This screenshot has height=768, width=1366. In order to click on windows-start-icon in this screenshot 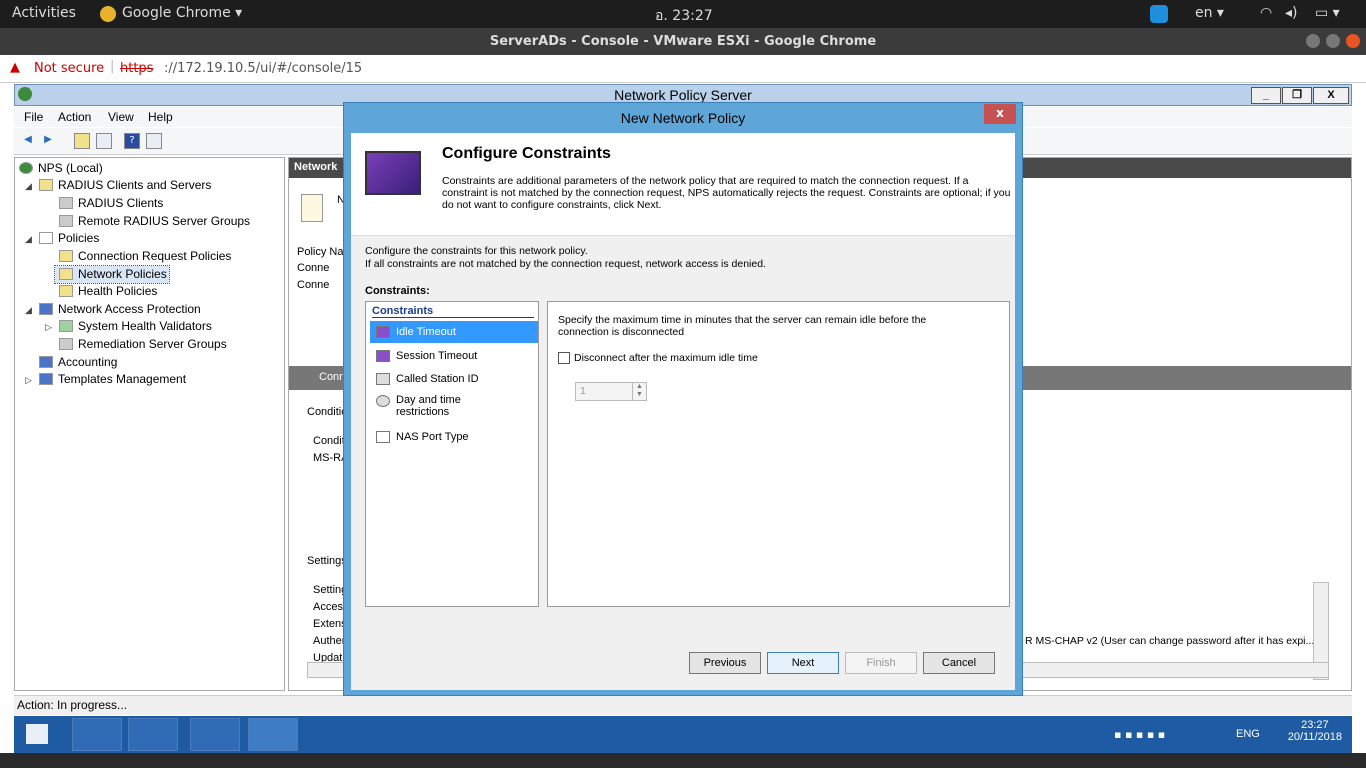, I will do `click(37, 734)`.